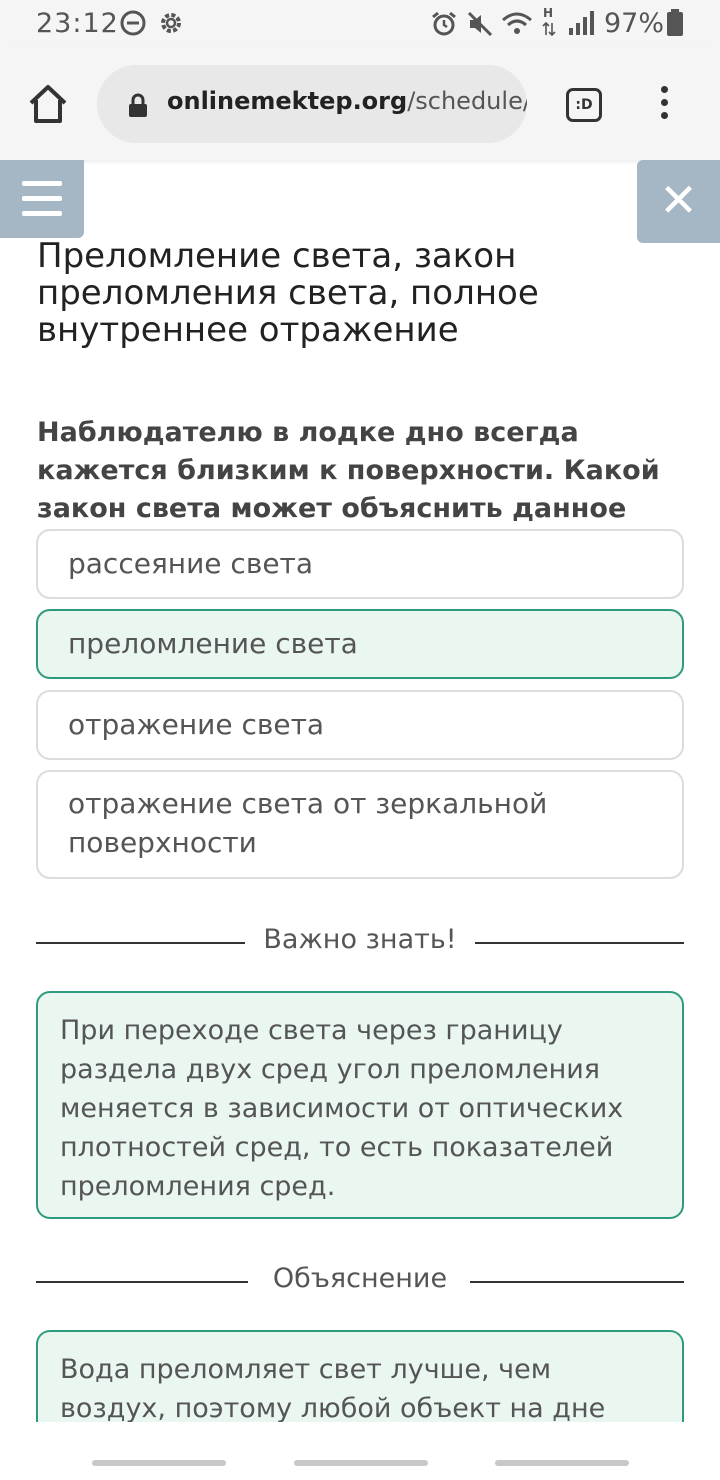 The image size is (720, 1480). I want to click on network-type-label: H, so click(548, 13).